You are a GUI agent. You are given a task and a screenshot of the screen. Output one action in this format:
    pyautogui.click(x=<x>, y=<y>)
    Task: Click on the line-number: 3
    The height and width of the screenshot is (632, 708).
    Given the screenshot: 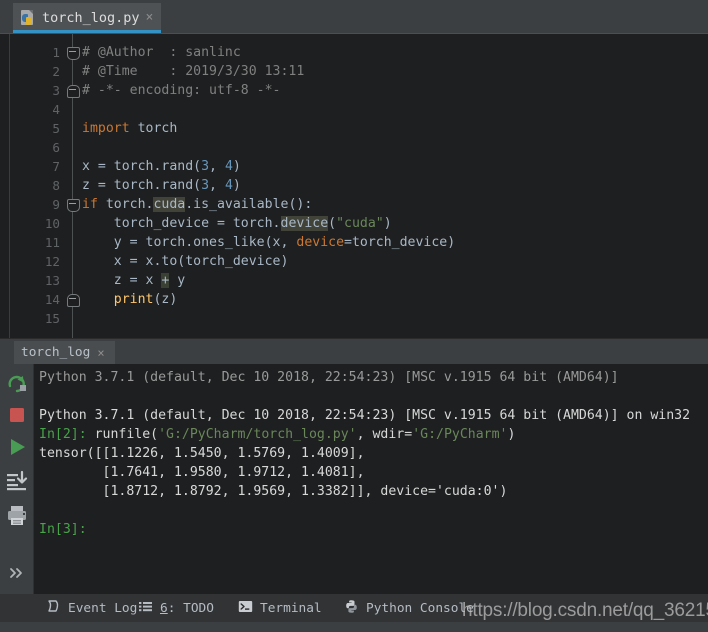 What is the action you would take?
    pyautogui.click(x=56, y=90)
    